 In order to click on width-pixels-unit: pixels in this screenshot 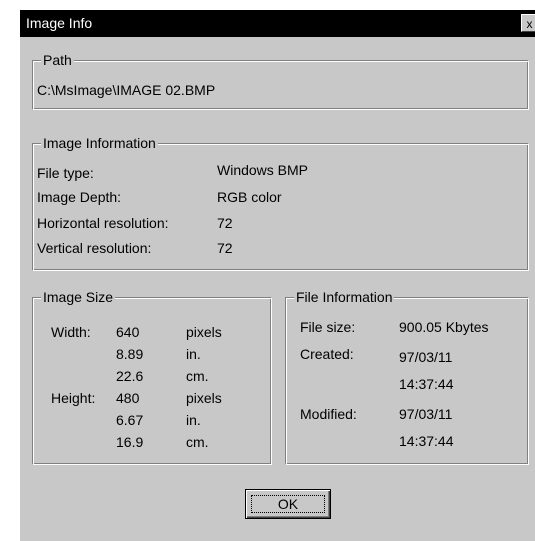, I will do `click(204, 332)`.